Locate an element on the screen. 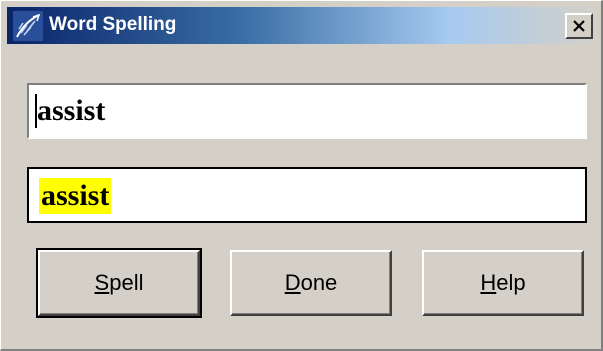 The width and height of the screenshot is (603, 351). done-button: Done is located at coordinates (311, 283).